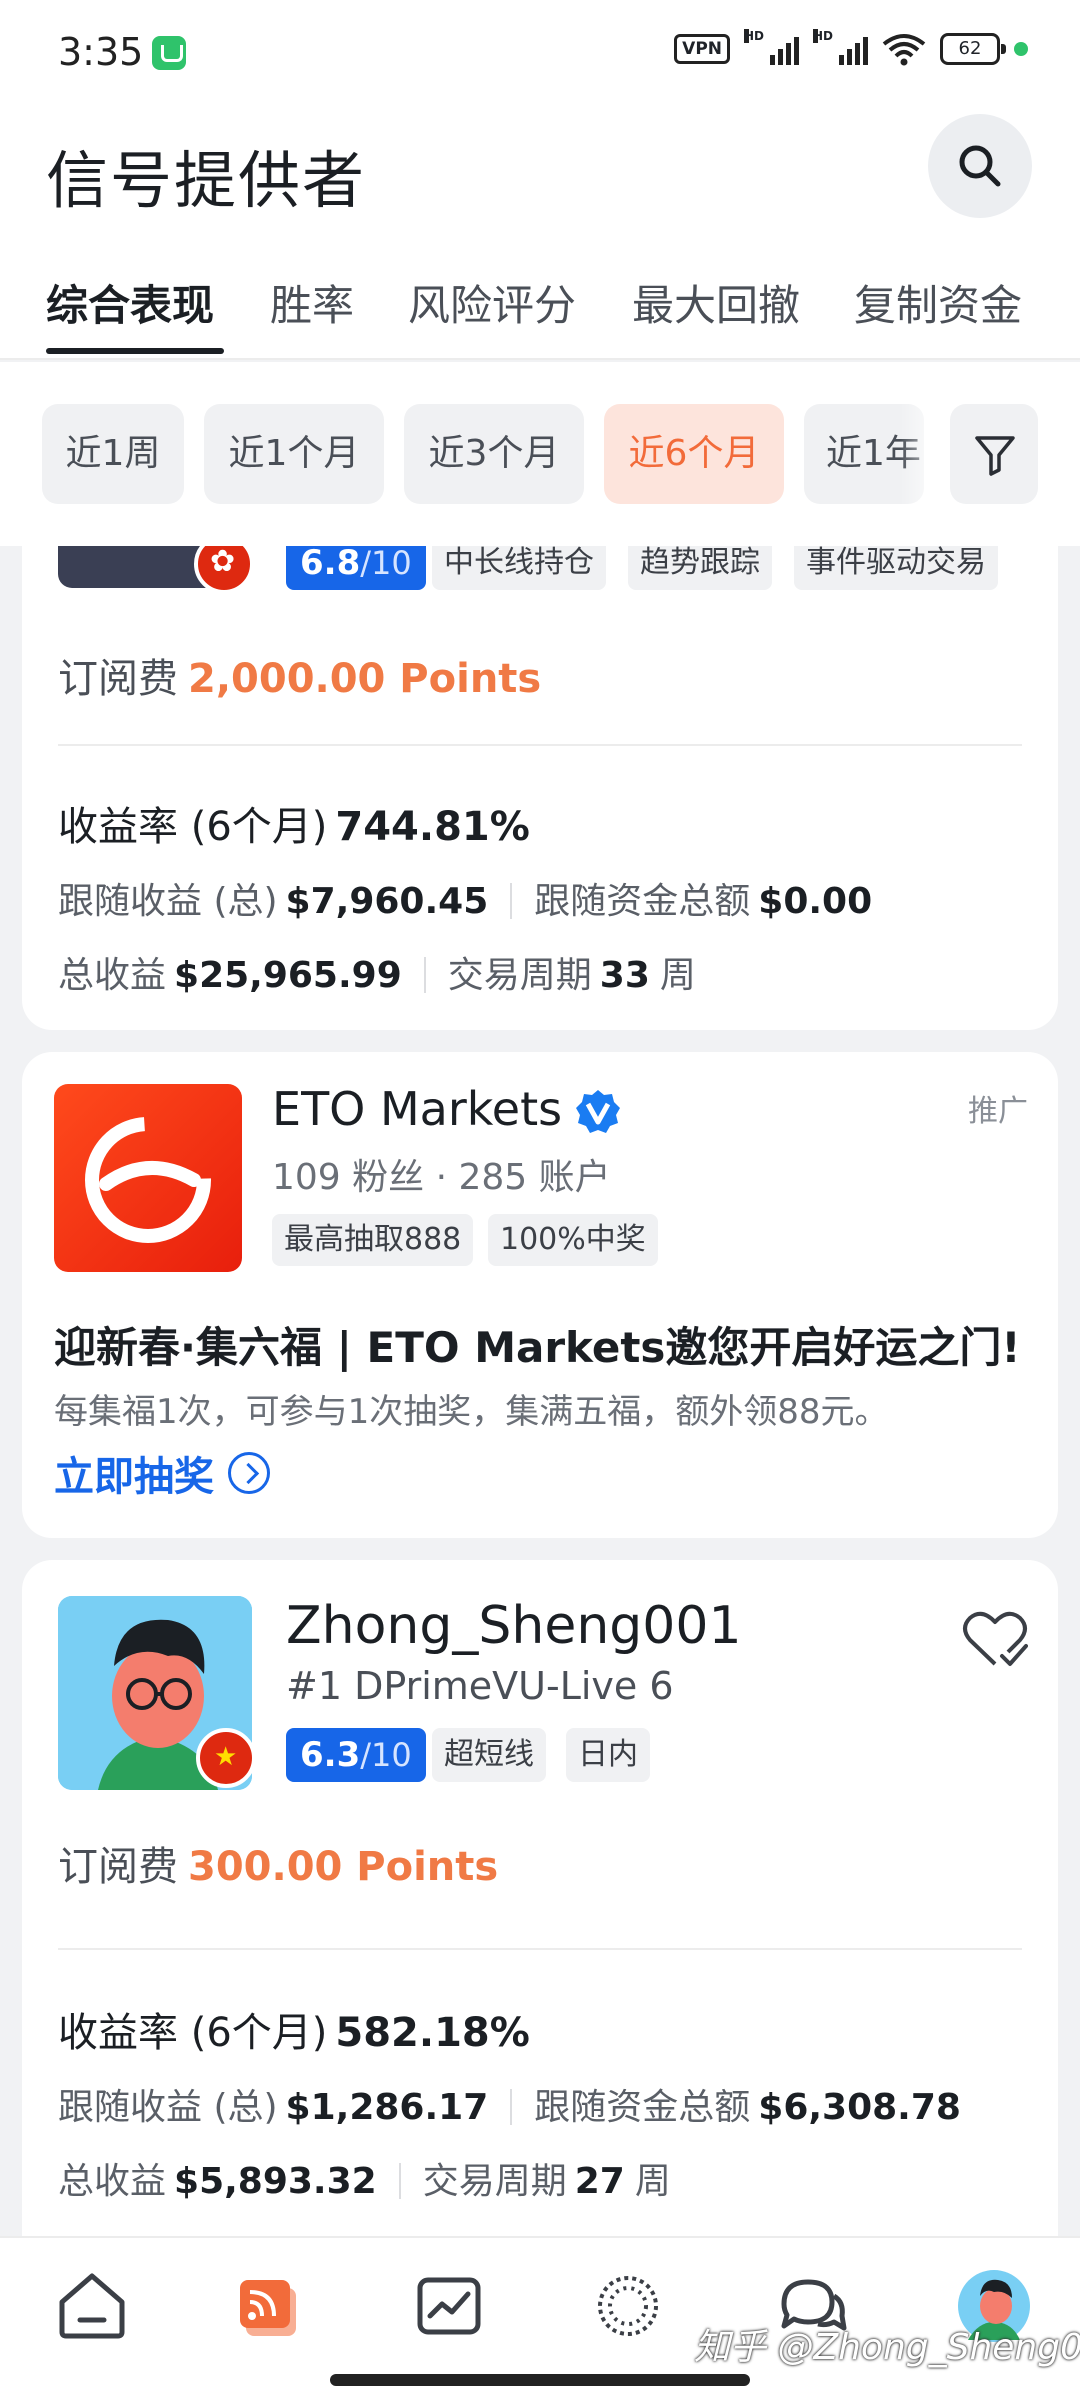  What do you see at coordinates (540, 2380) in the screenshot?
I see `home-indicator` at bounding box center [540, 2380].